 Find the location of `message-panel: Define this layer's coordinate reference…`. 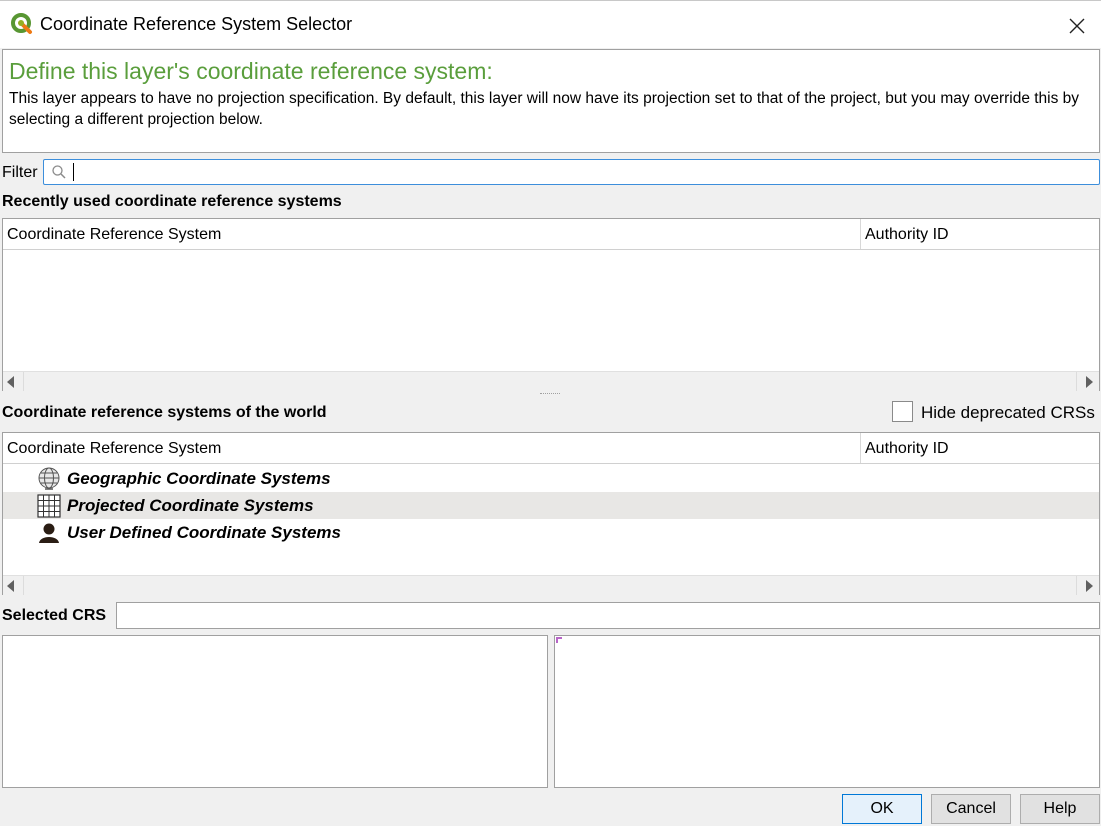

message-panel: Define this layer's coordinate reference… is located at coordinates (551, 101).